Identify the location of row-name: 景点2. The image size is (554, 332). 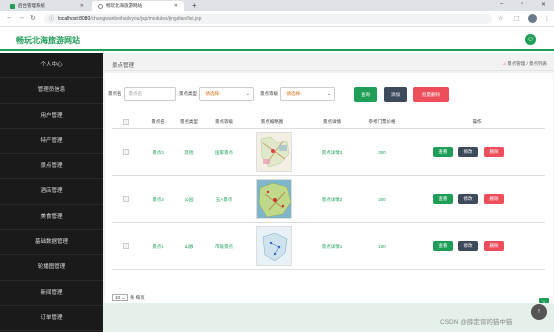
(158, 200).